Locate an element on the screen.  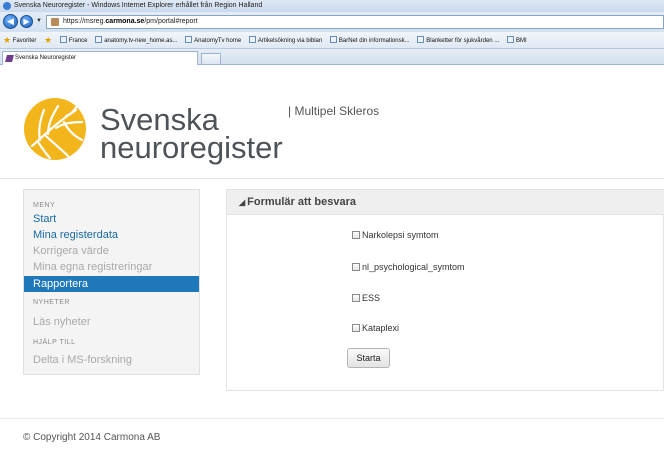
sidebar-item-rapportera: Rapportera is located at coordinates (111, 284).